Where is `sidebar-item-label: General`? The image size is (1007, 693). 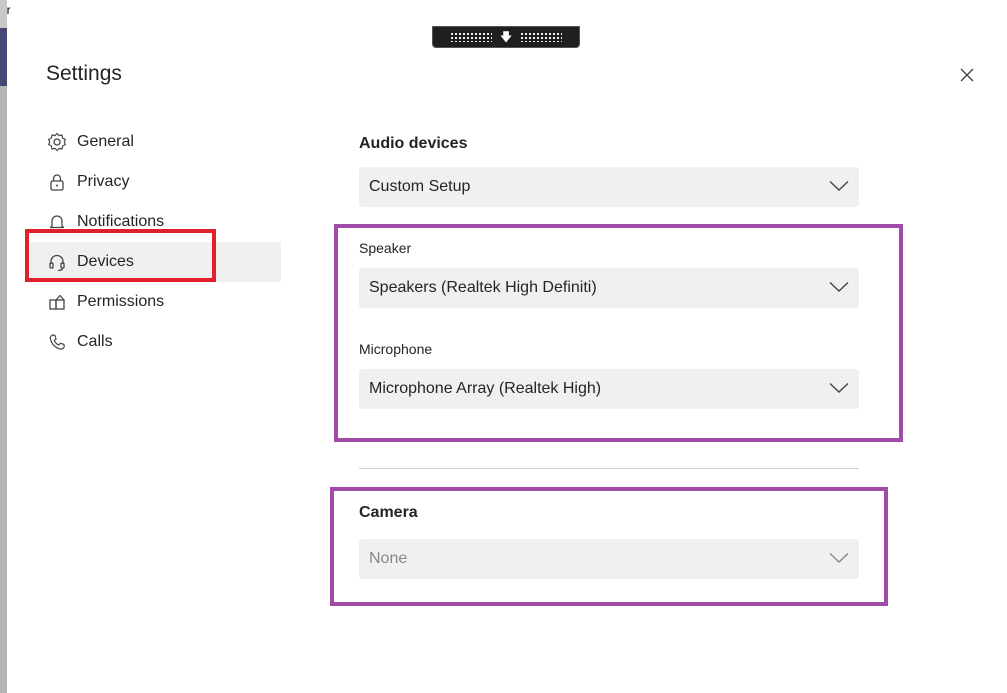 sidebar-item-label: General is located at coordinates (105, 141).